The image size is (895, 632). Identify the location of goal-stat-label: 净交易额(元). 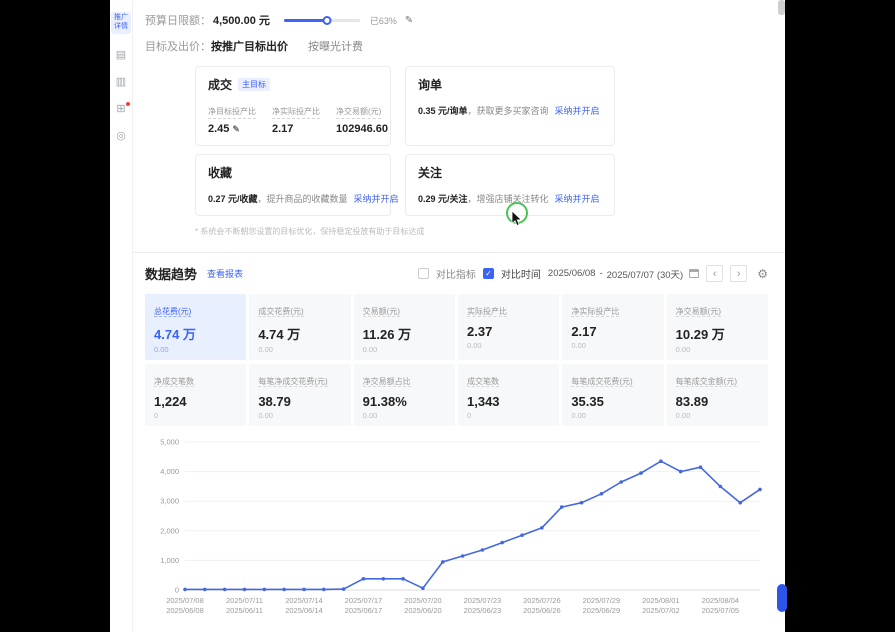
(359, 112).